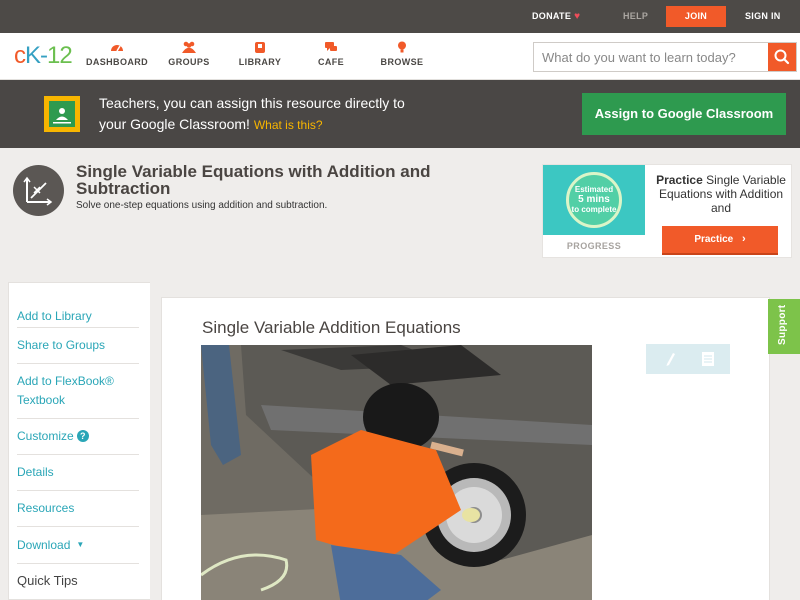 The image size is (800, 600). Describe the element at coordinates (78, 386) in the screenshot. I see `sidebar-item-add-to-flexbook: Add to FlexBook® Textbook` at that location.